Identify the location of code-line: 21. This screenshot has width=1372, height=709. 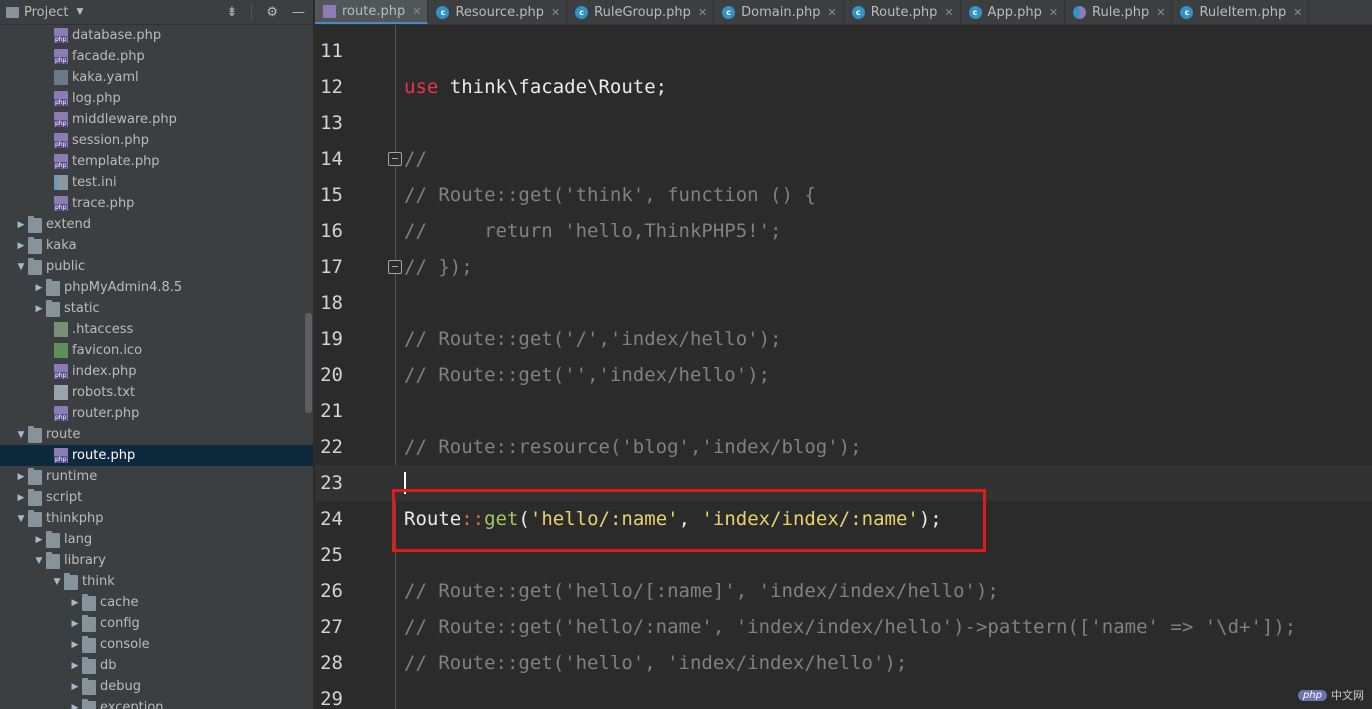
(843, 411).